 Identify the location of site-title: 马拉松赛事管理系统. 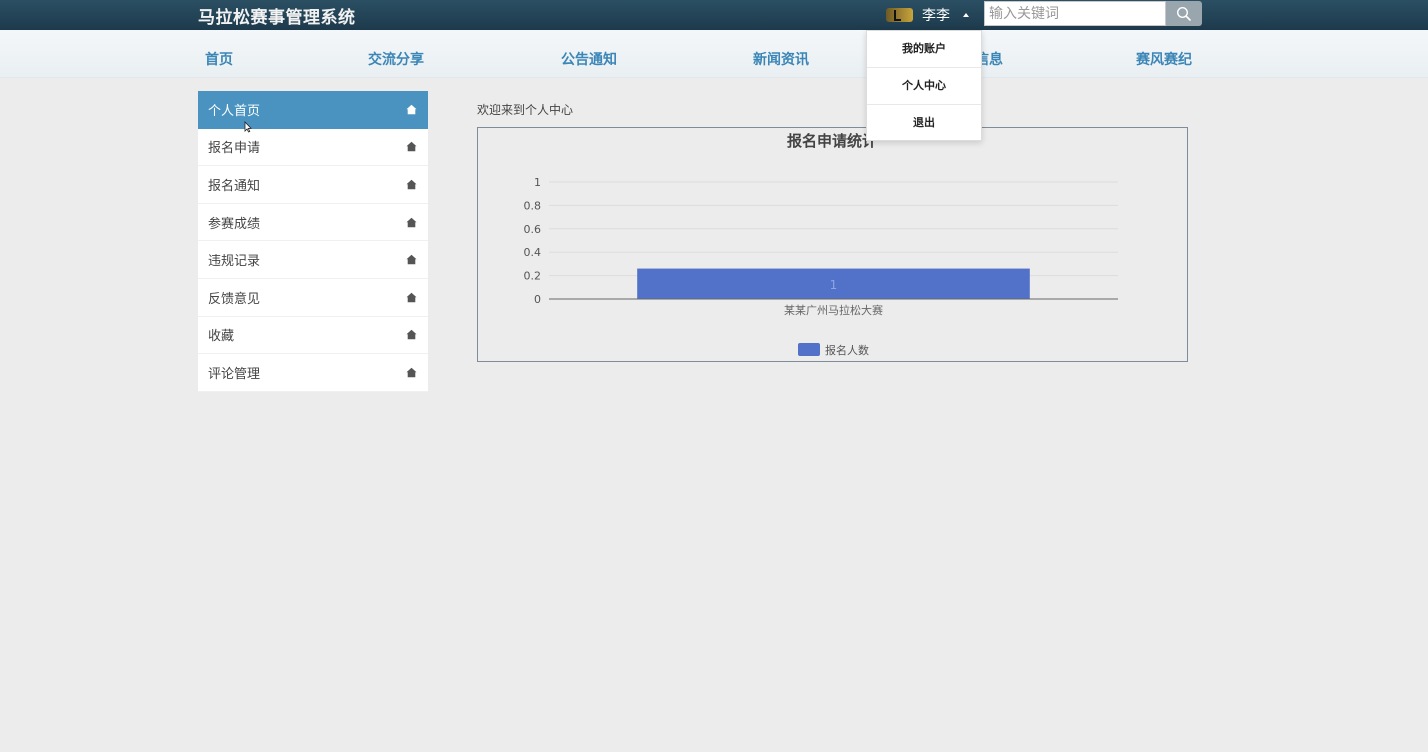
(277, 18).